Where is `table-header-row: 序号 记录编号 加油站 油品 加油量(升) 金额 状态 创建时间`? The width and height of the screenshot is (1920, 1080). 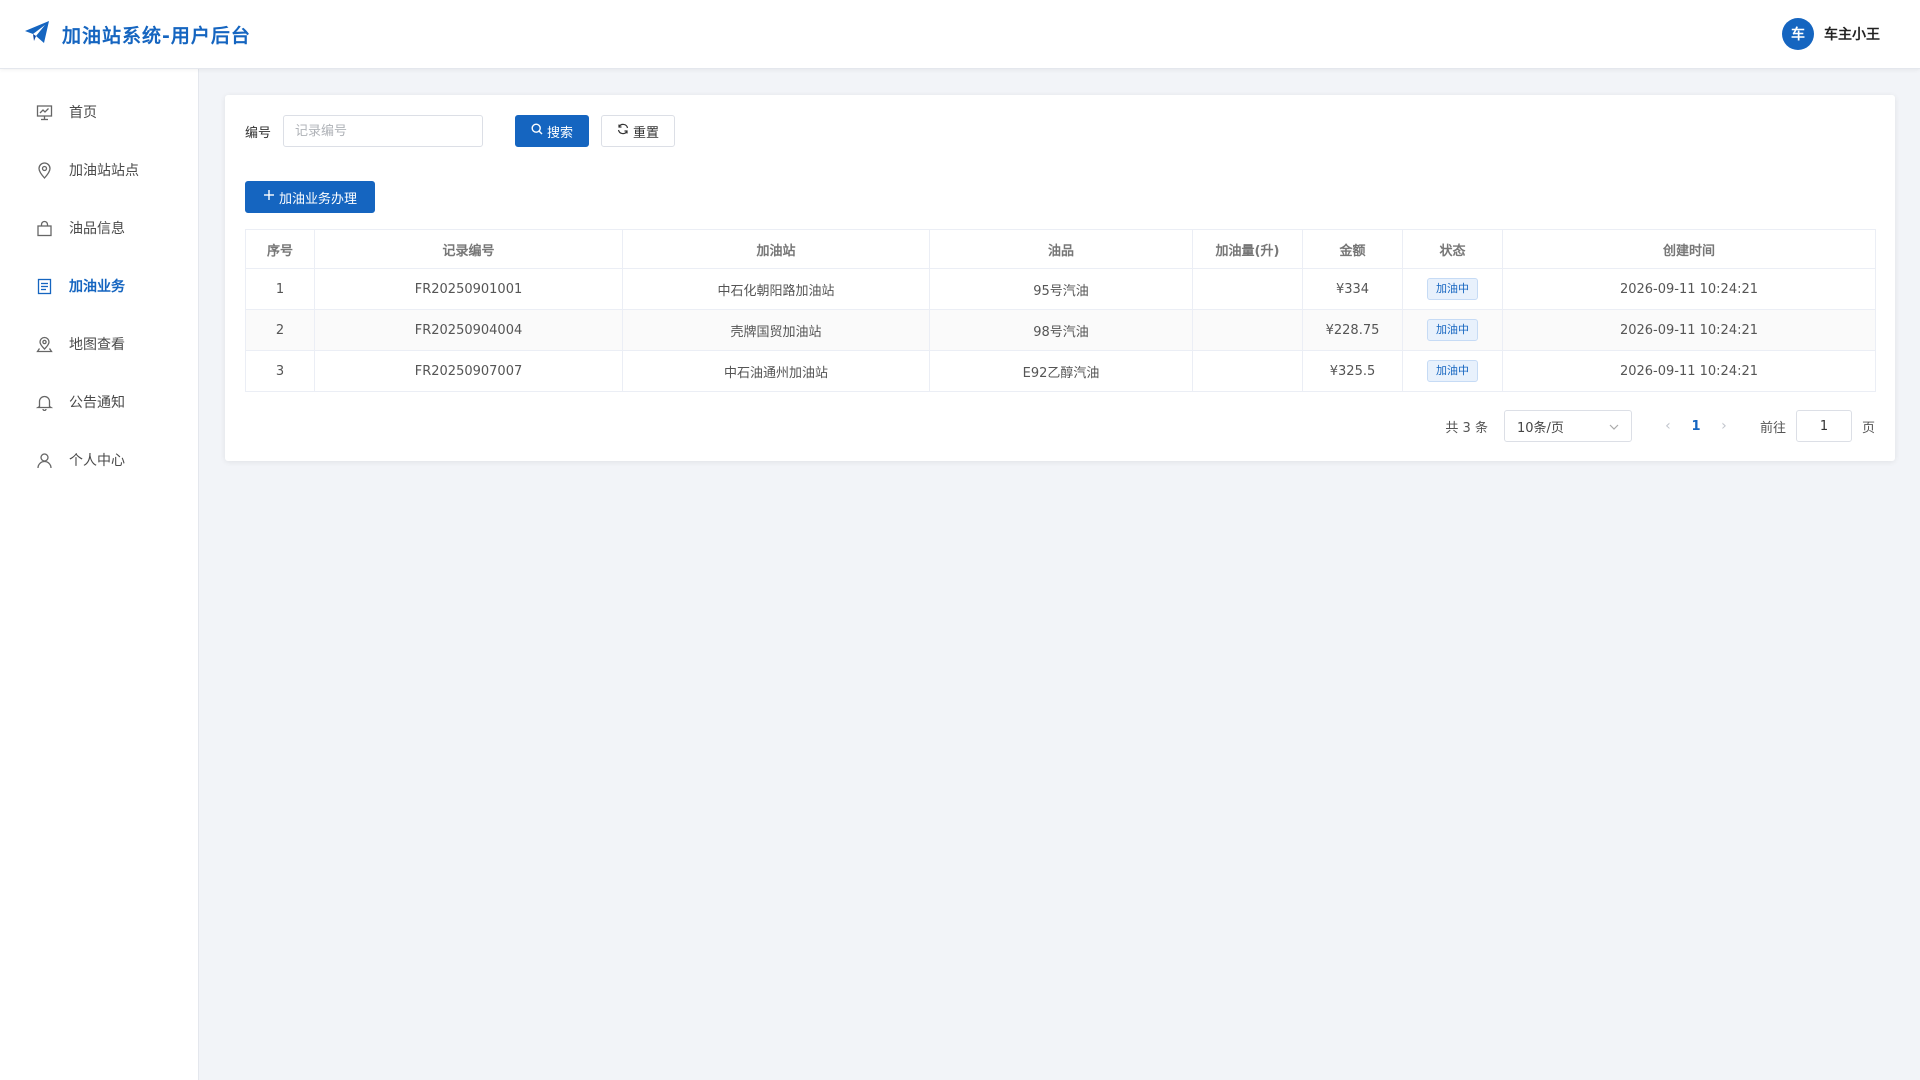
table-header-row: 序号 记录编号 加油站 油品 加油量(升) 金额 状态 创建时间 is located at coordinates (1060, 249).